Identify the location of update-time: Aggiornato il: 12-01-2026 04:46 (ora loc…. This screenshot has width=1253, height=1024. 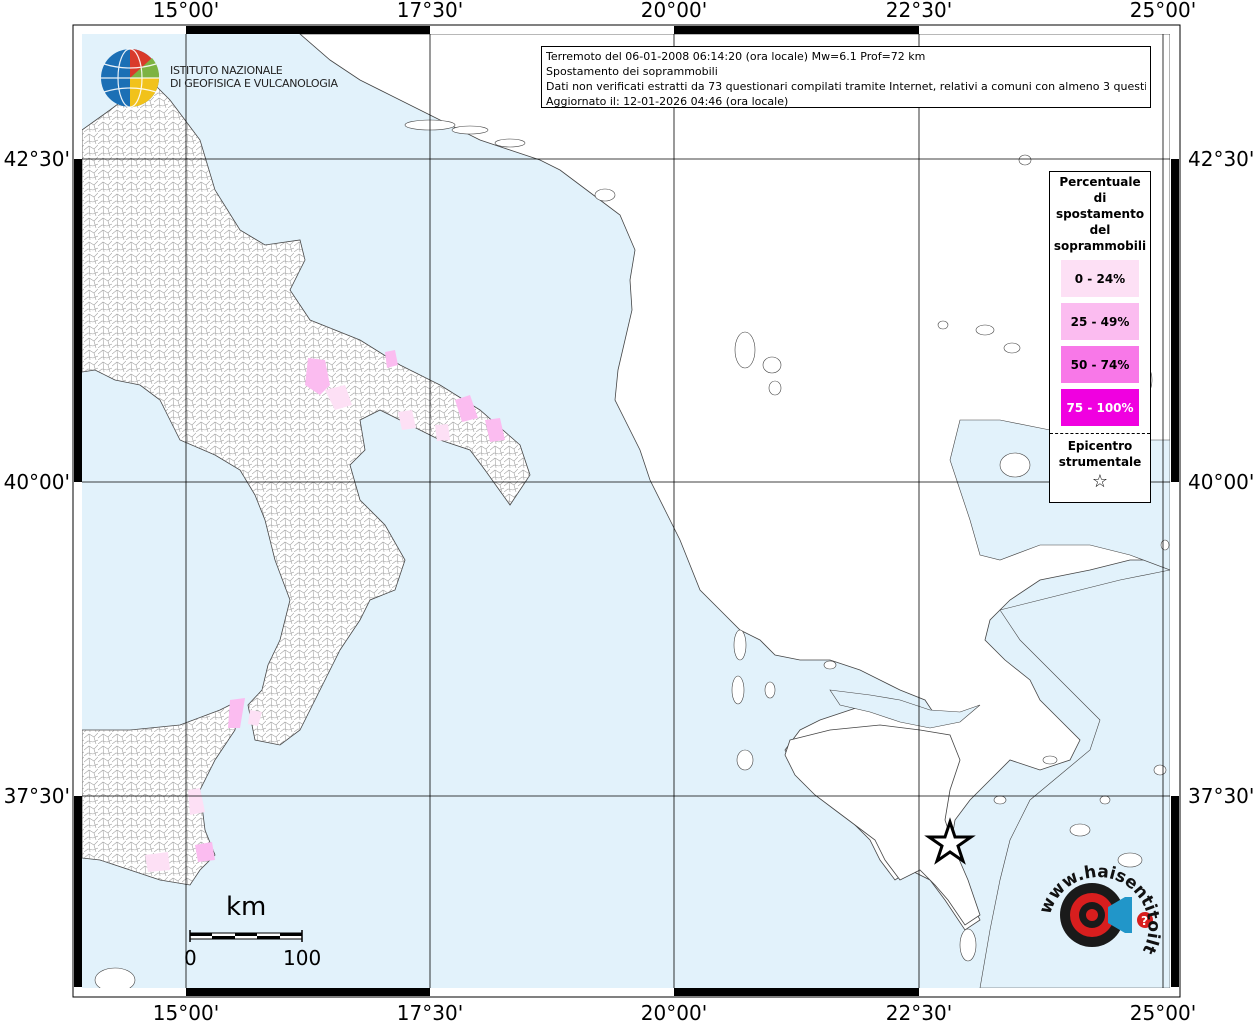
(667, 101).